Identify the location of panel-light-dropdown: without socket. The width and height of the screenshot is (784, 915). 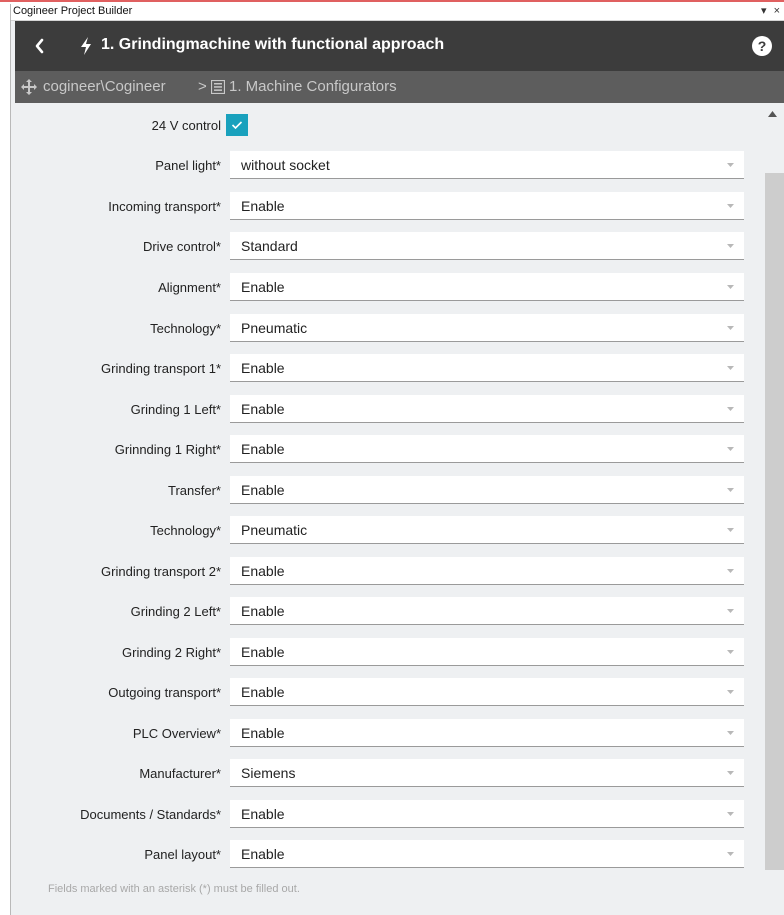
(487, 165).